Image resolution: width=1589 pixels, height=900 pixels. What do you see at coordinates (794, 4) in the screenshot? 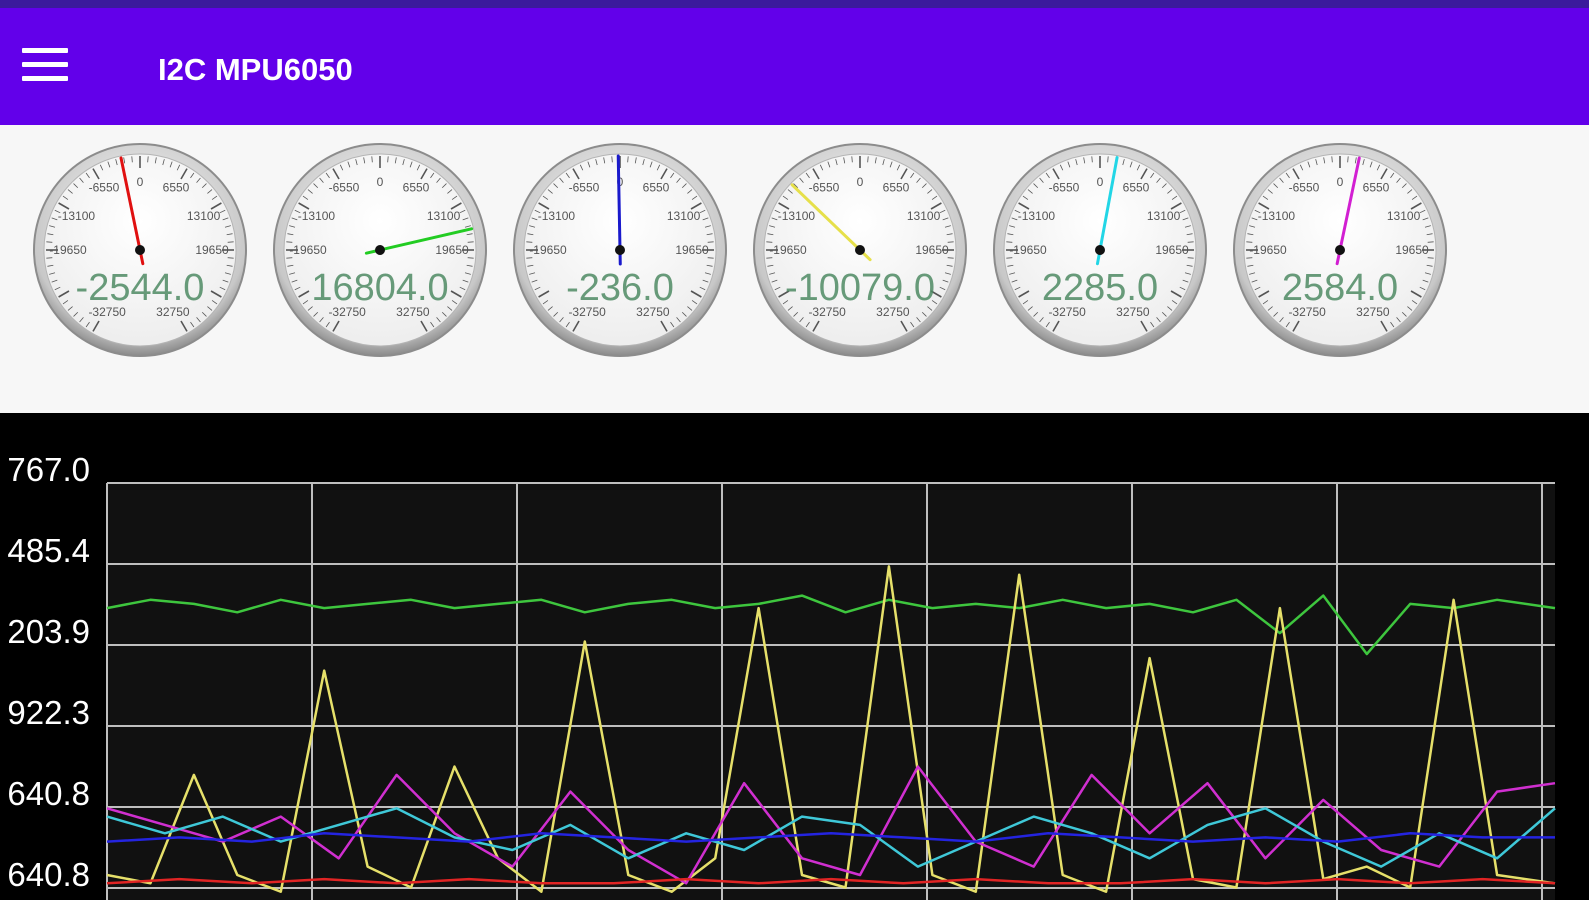
I see `status-strip` at bounding box center [794, 4].